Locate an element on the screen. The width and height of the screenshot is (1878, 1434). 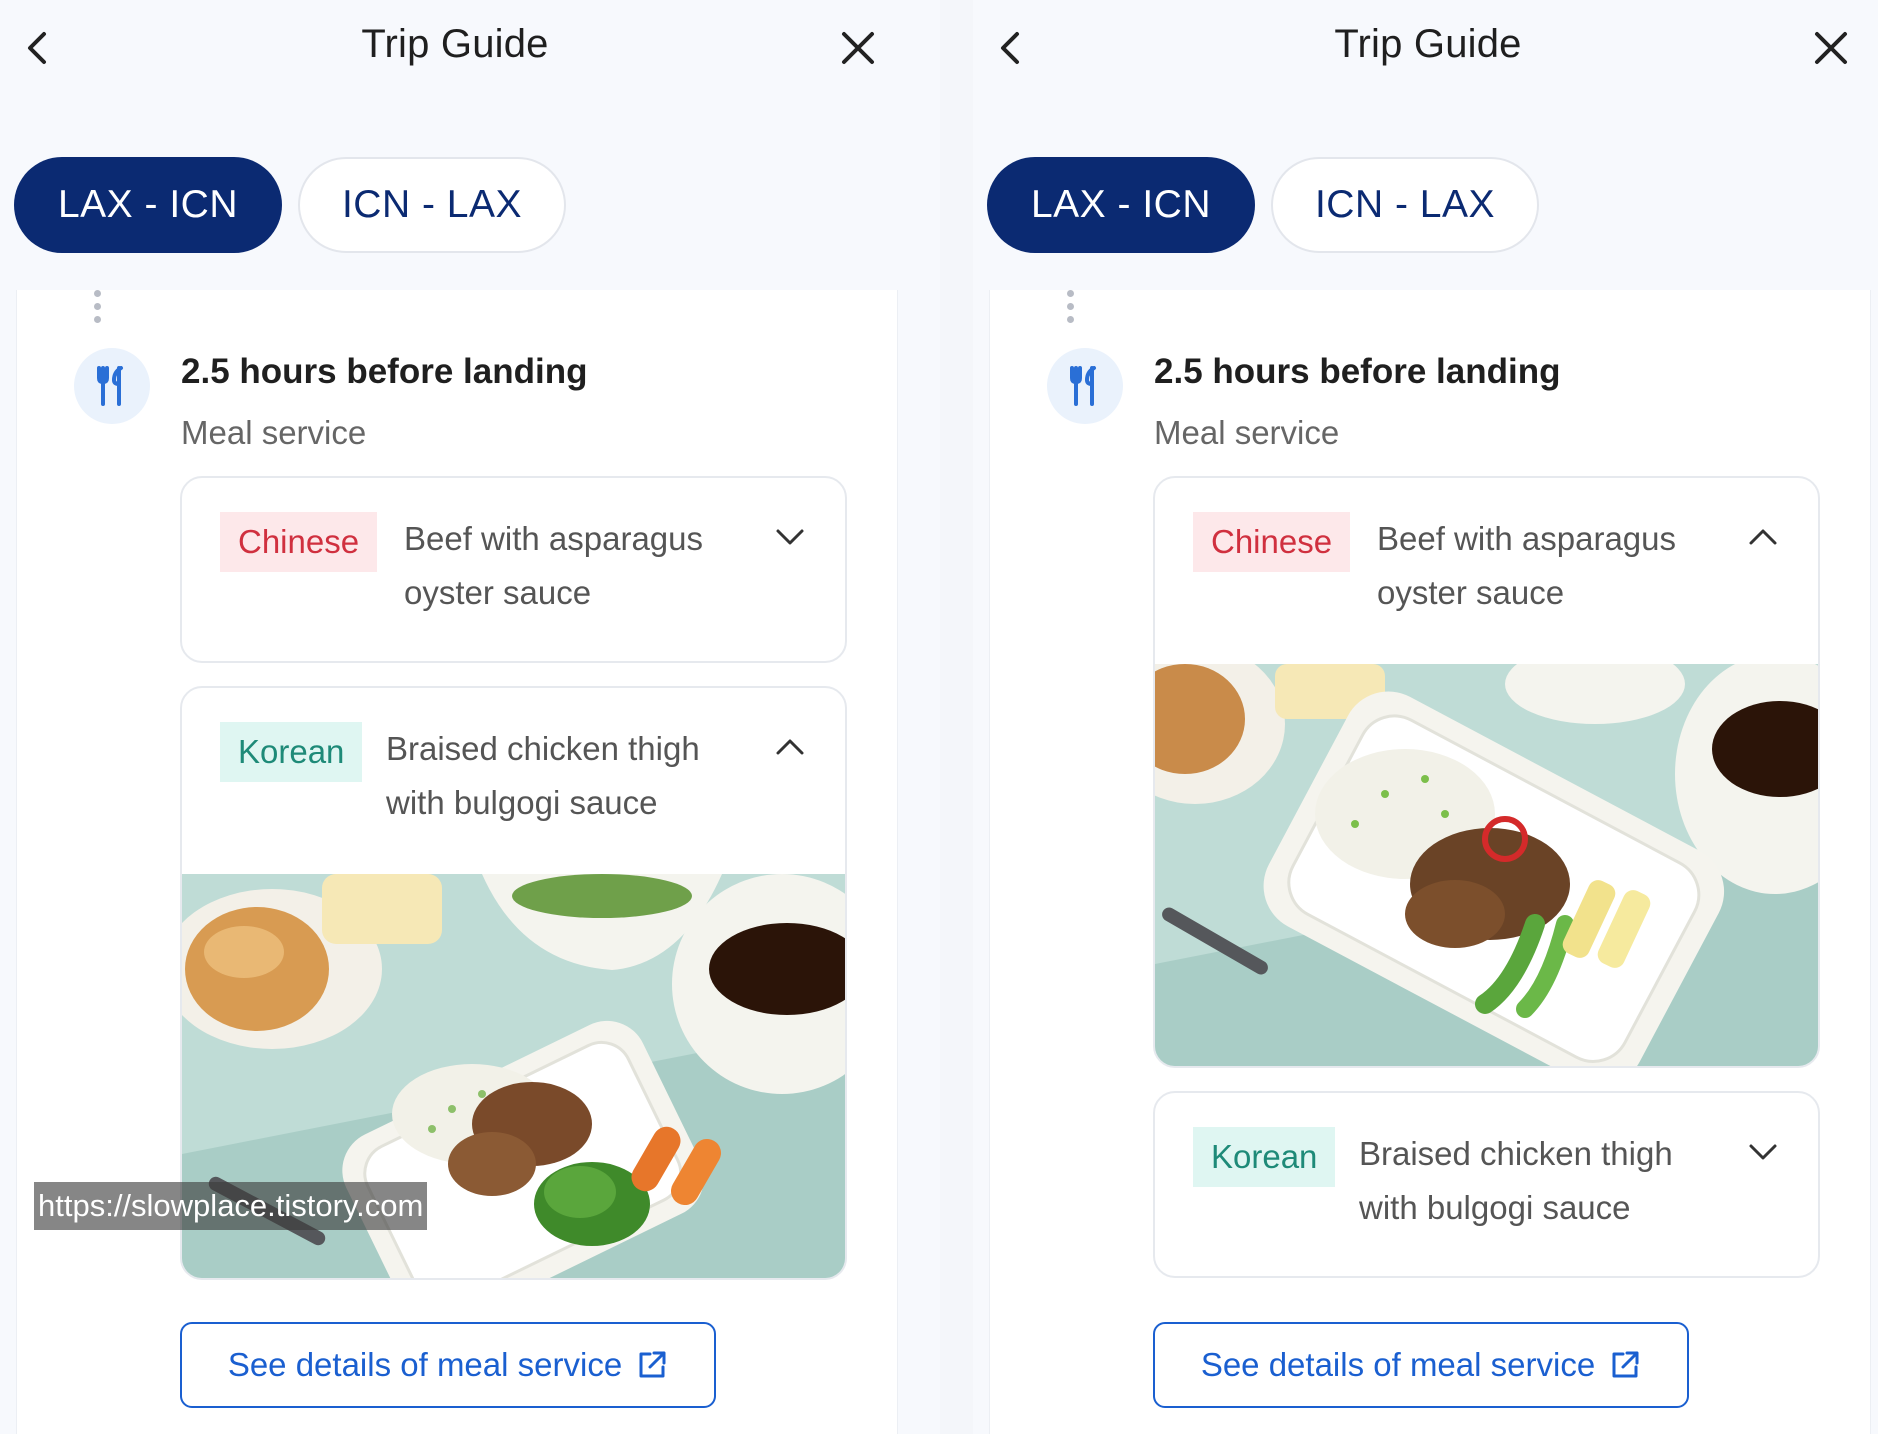
meal-photo is located at coordinates (1486, 865).